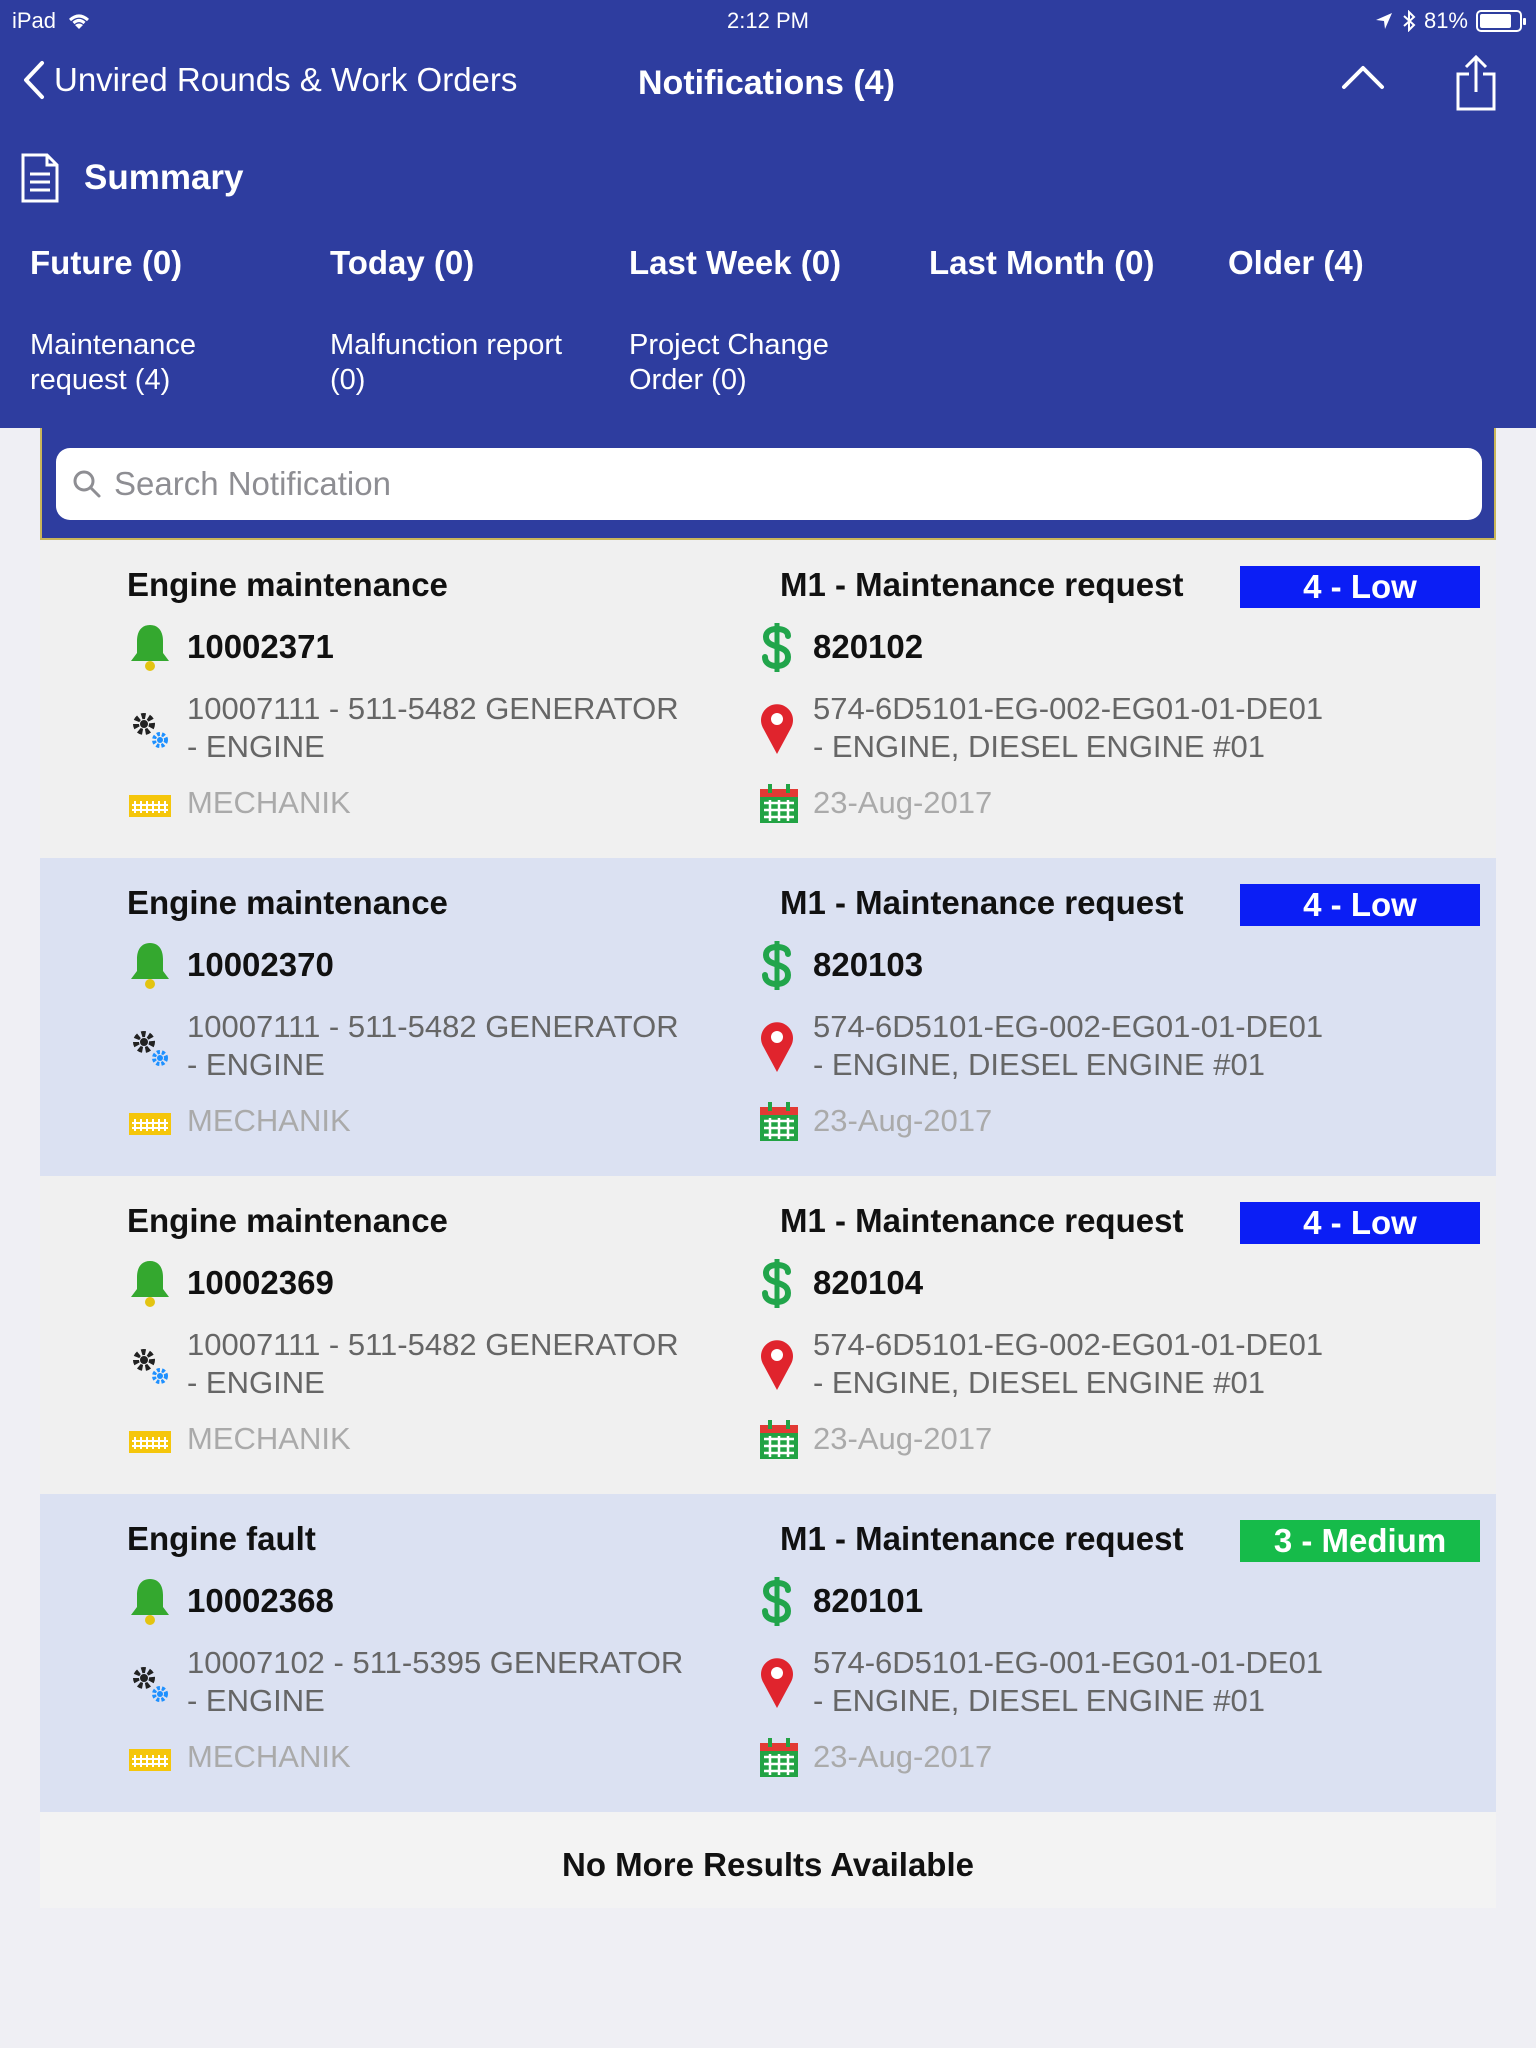 The image size is (1536, 2048). What do you see at coordinates (688, 380) in the screenshot?
I see `category-count: Order (0)` at bounding box center [688, 380].